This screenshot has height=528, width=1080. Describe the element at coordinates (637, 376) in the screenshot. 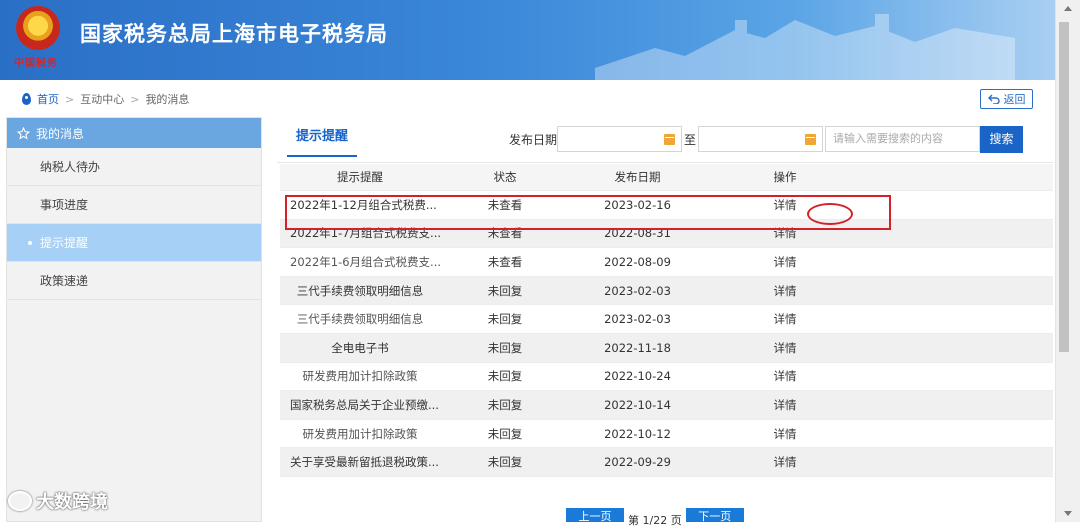

I see `row-date: 2022-10-24` at that location.